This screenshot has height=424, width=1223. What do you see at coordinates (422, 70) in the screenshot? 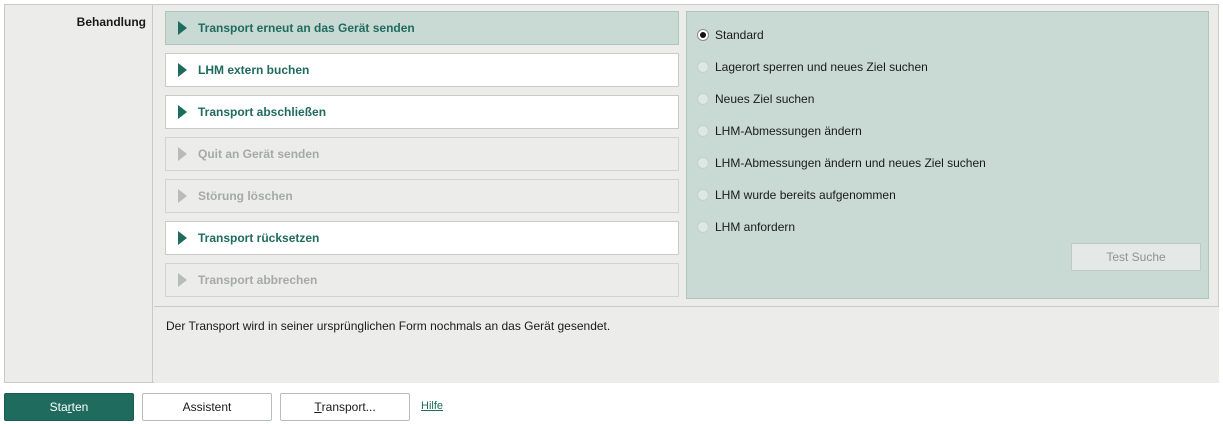
I see `action-book-lhm-external: LHM extern buchen` at bounding box center [422, 70].